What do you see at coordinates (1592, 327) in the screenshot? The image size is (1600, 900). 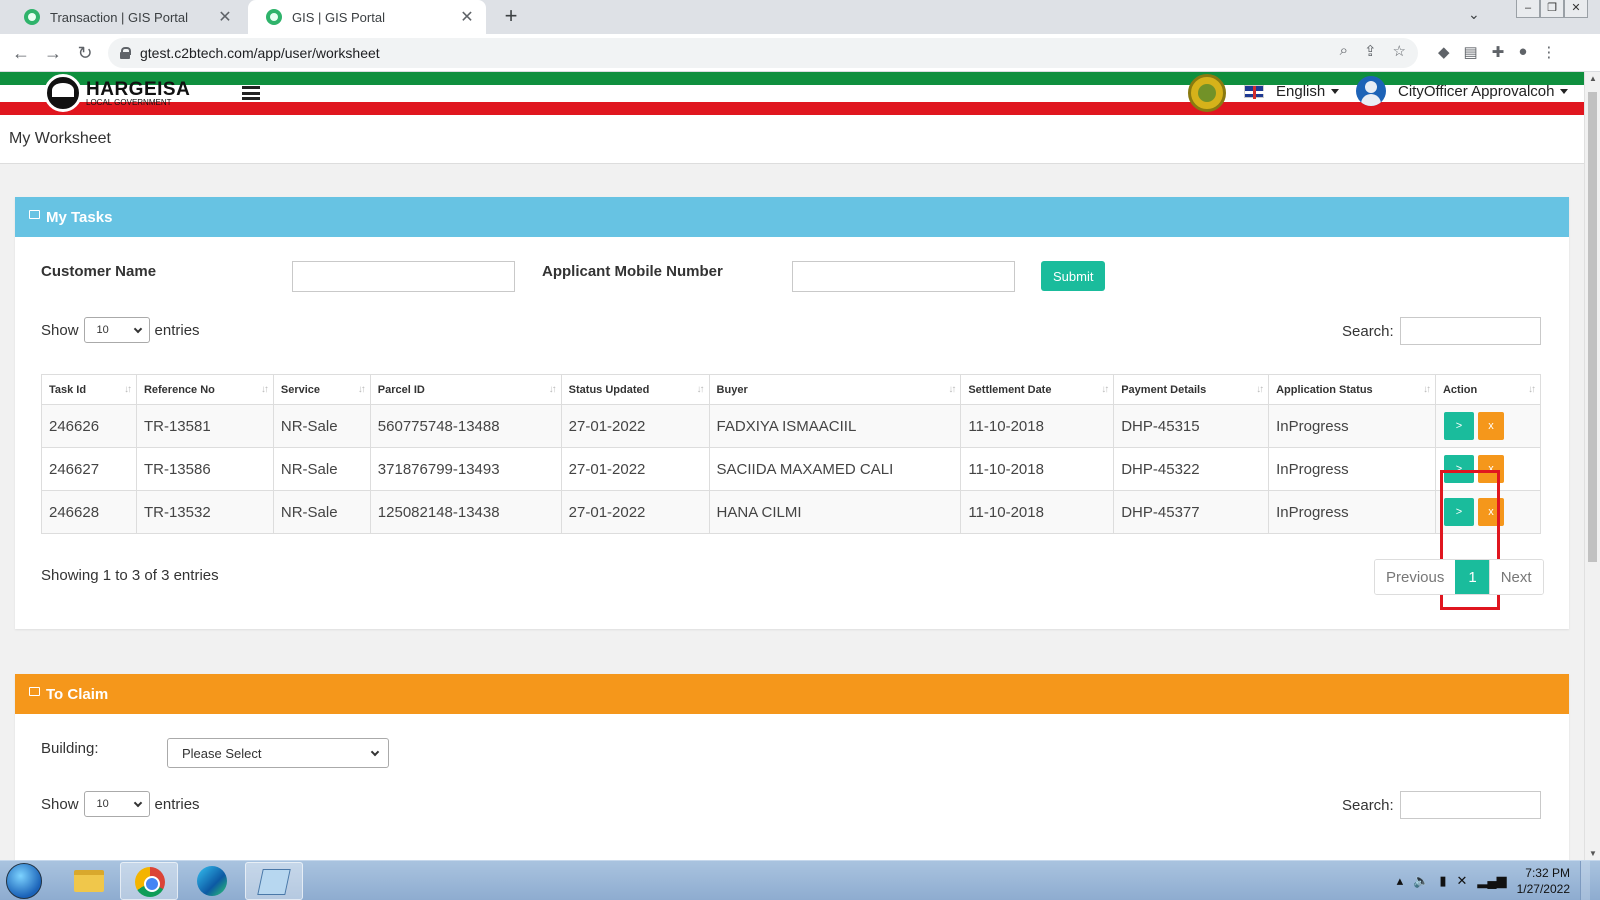 I see `scroll-thumb` at bounding box center [1592, 327].